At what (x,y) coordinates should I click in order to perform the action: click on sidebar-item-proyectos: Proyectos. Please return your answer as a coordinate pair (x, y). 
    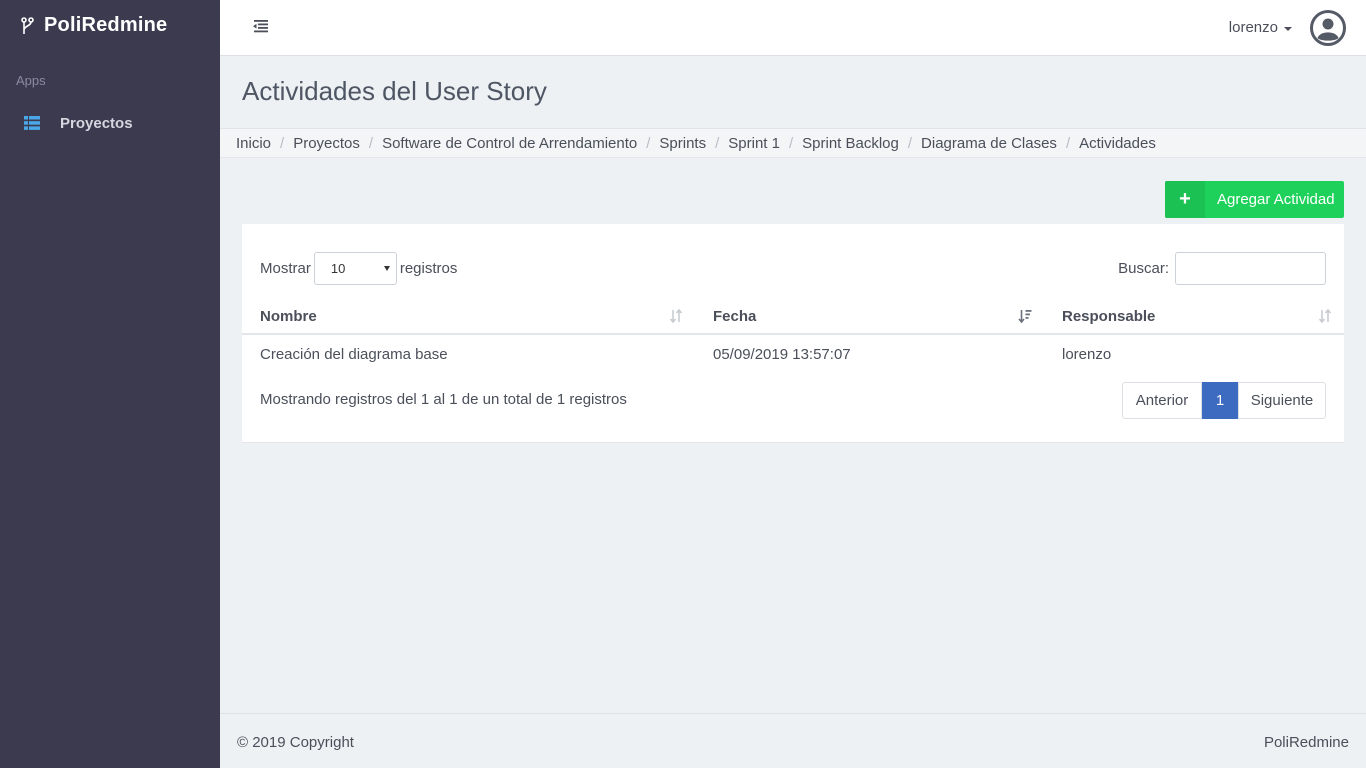
    Looking at the image, I should click on (110, 123).